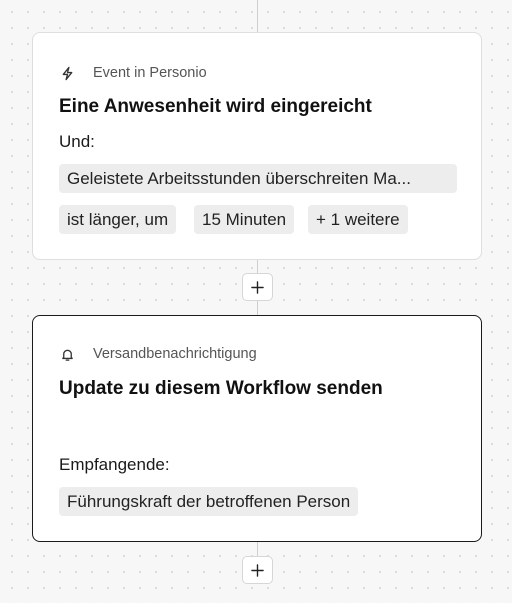 Image resolution: width=512 pixels, height=603 pixels. Describe the element at coordinates (67, 73) in the screenshot. I see `lightning-icon` at that location.